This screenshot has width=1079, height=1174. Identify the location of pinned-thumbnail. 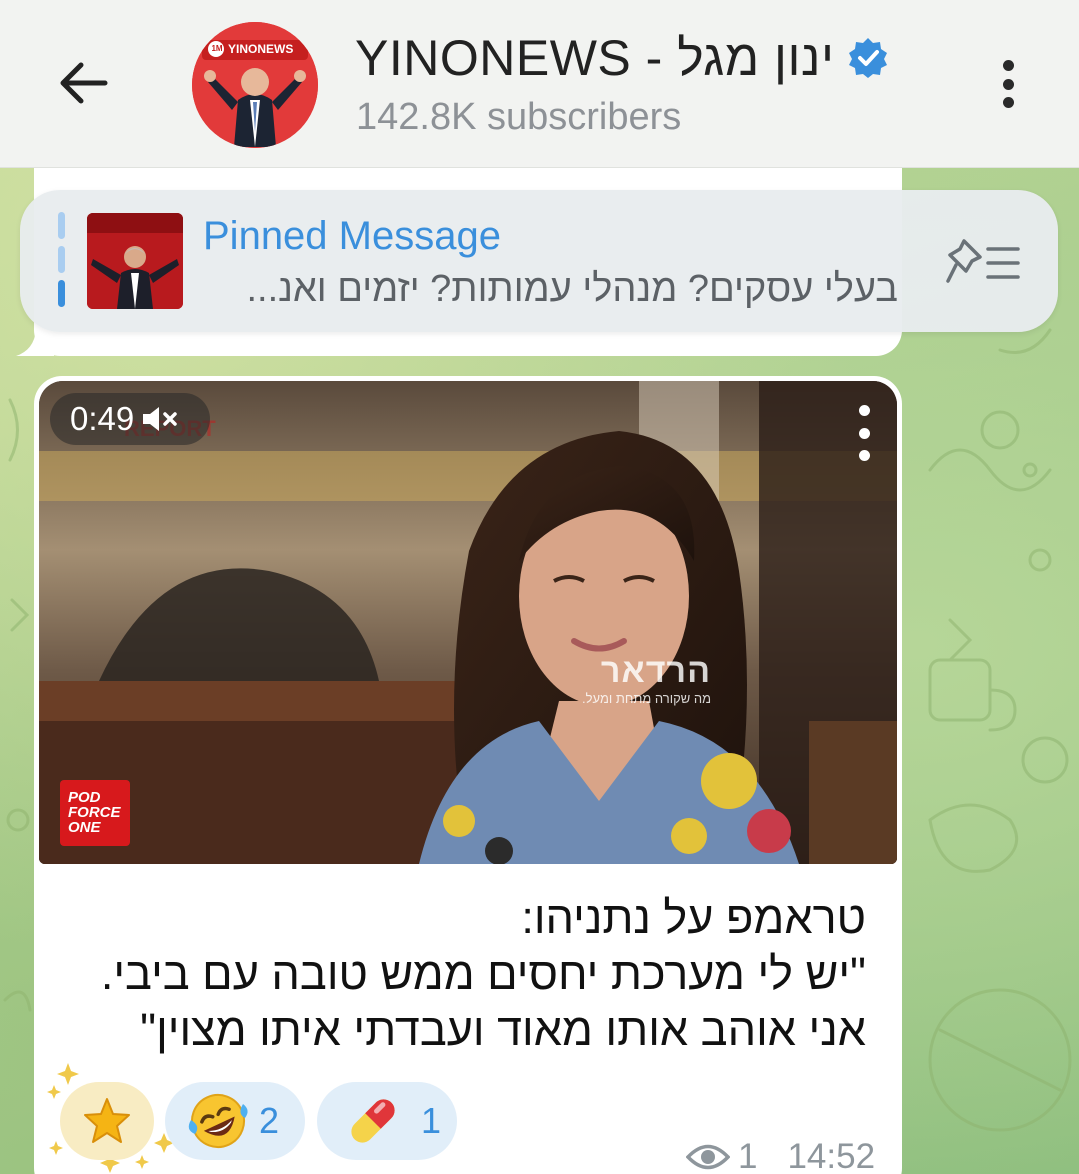
(135, 261).